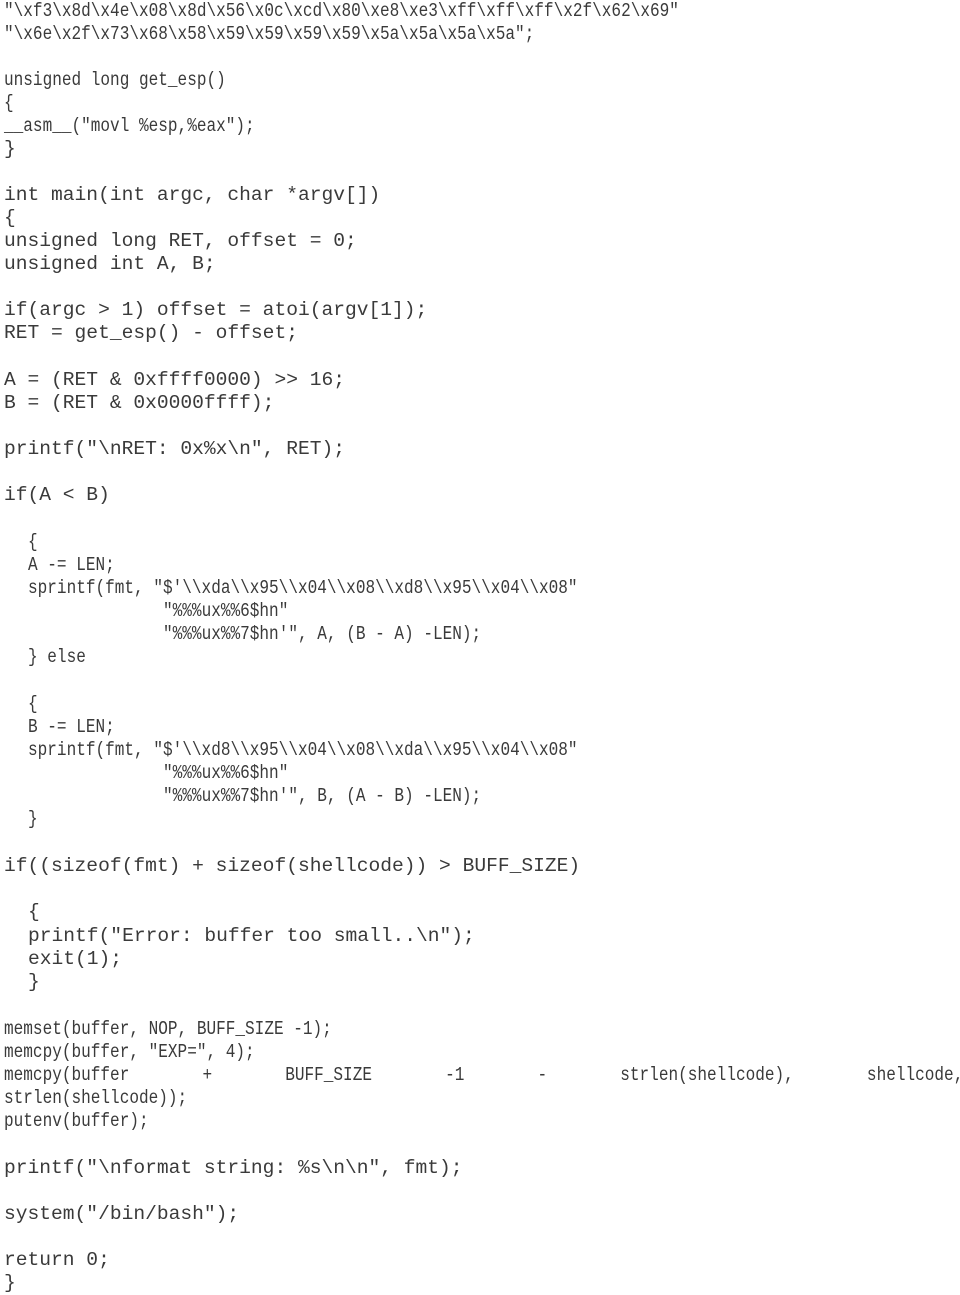  What do you see at coordinates (168, 1029) in the screenshot?
I see `code-line: memset(buffer, NOP, BUFF_SIZE -1);` at bounding box center [168, 1029].